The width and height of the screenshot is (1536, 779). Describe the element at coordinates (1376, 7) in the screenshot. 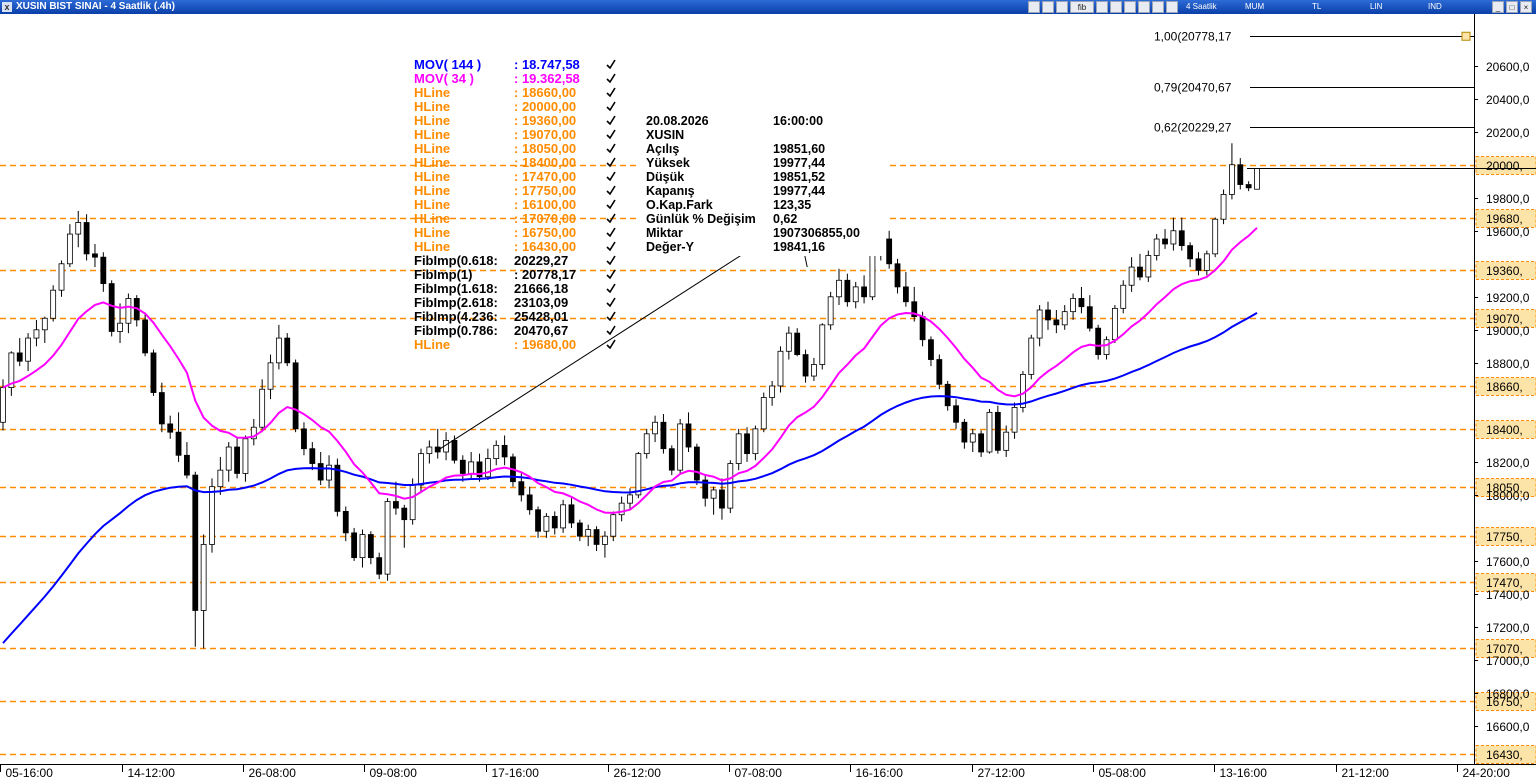

I see `scale-selector: LIN` at that location.